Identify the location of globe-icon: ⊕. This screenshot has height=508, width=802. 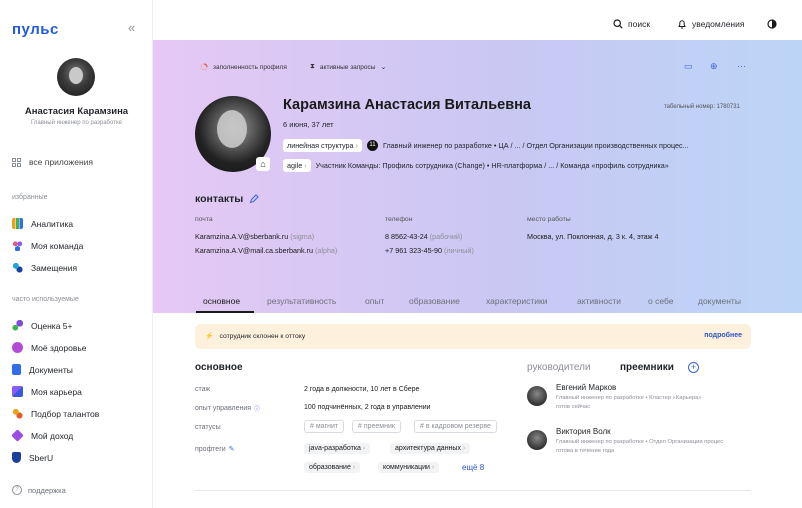
(714, 66).